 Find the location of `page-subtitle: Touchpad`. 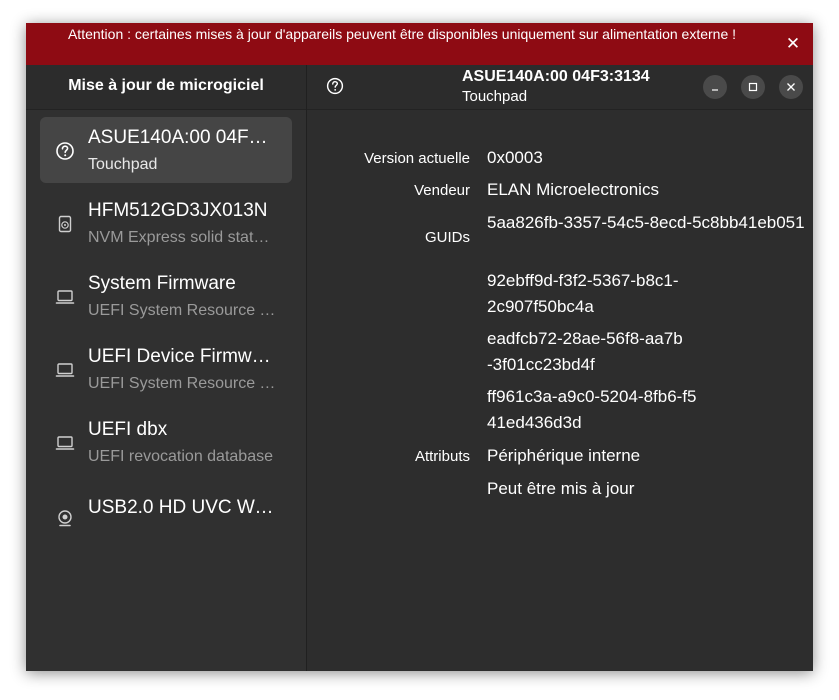

page-subtitle: Touchpad is located at coordinates (495, 96).